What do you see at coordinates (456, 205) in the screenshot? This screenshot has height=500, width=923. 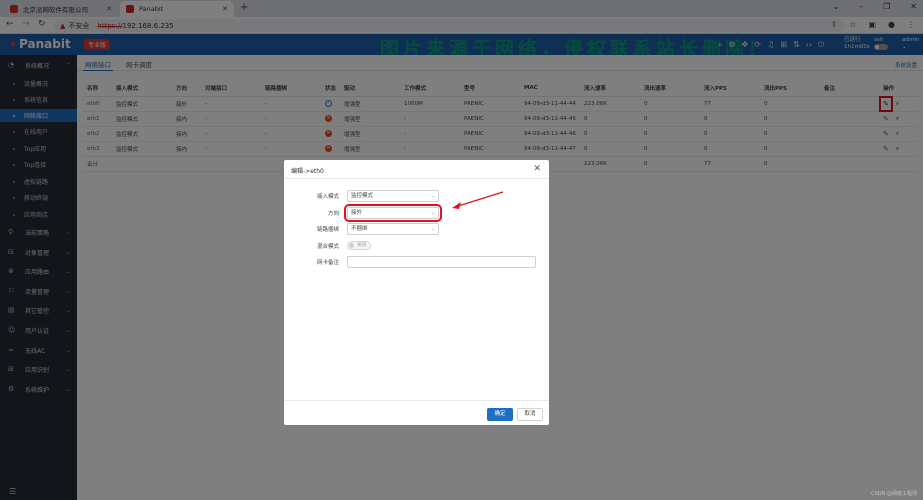 I see `arrow-head` at bounding box center [456, 205].